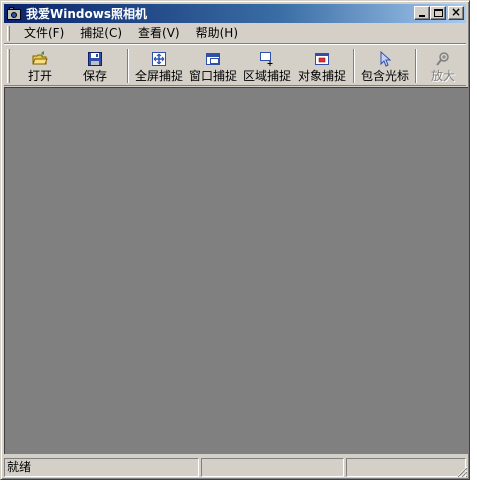 The height and width of the screenshot is (484, 477). Describe the element at coordinates (235, 13) in the screenshot. I see `title-bar: 我爱Windows照相机 ×` at that location.